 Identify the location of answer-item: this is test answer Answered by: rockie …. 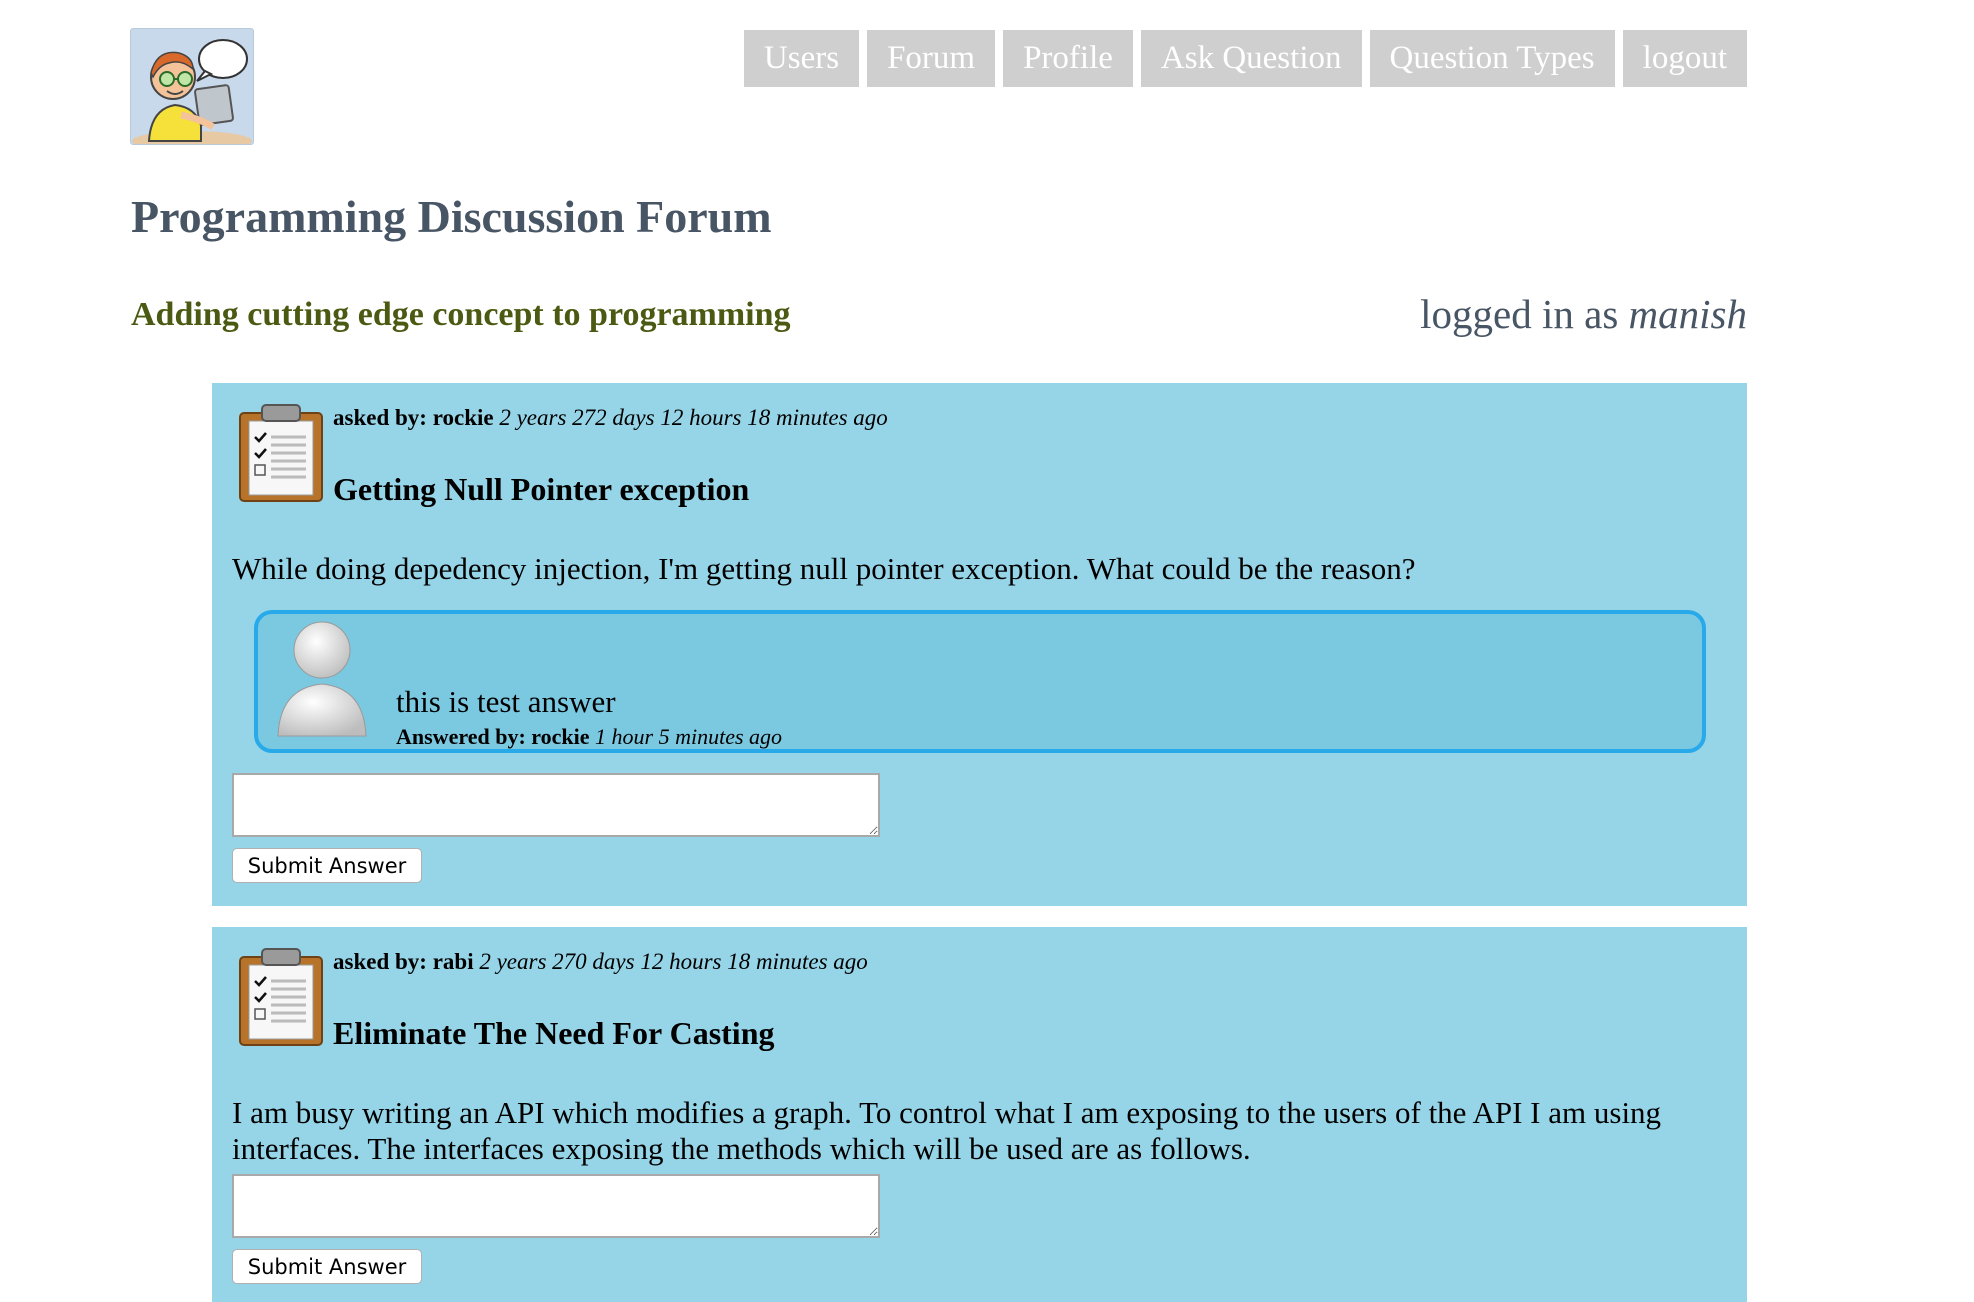
(980, 681).